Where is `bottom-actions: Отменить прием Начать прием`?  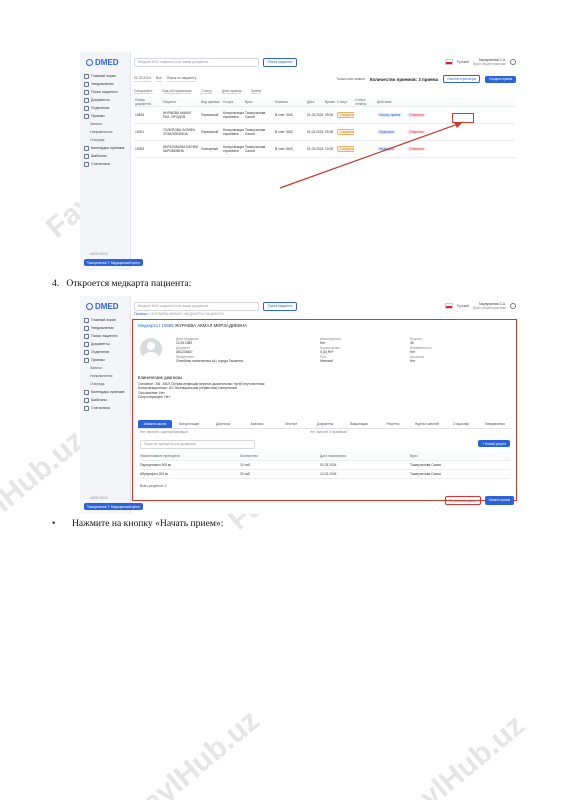
bottom-actions: Отменить прием Начать прием is located at coordinates (479, 500).